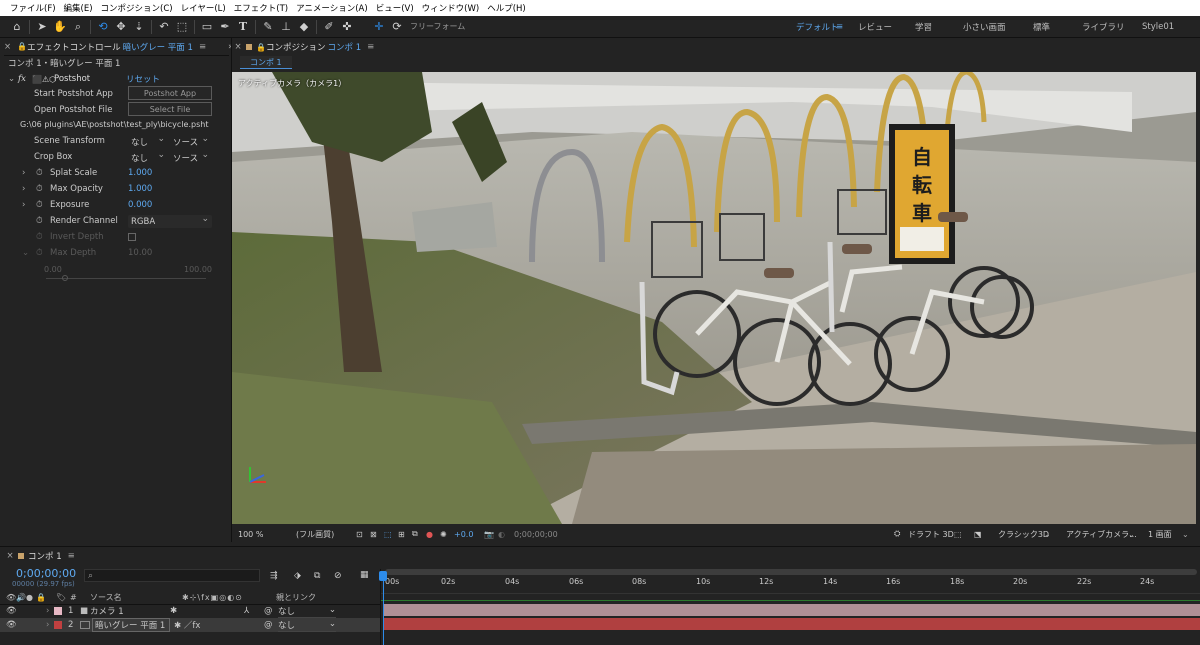 The height and width of the screenshot is (645, 1200). I want to click on eraser-tool-icon: ◆, so click(304, 27).